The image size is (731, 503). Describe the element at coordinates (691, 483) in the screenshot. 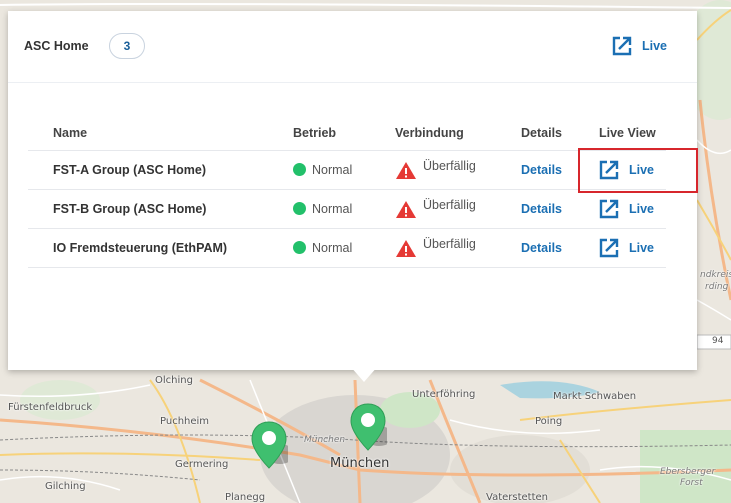

I see `map-label-forst: Forst` at that location.